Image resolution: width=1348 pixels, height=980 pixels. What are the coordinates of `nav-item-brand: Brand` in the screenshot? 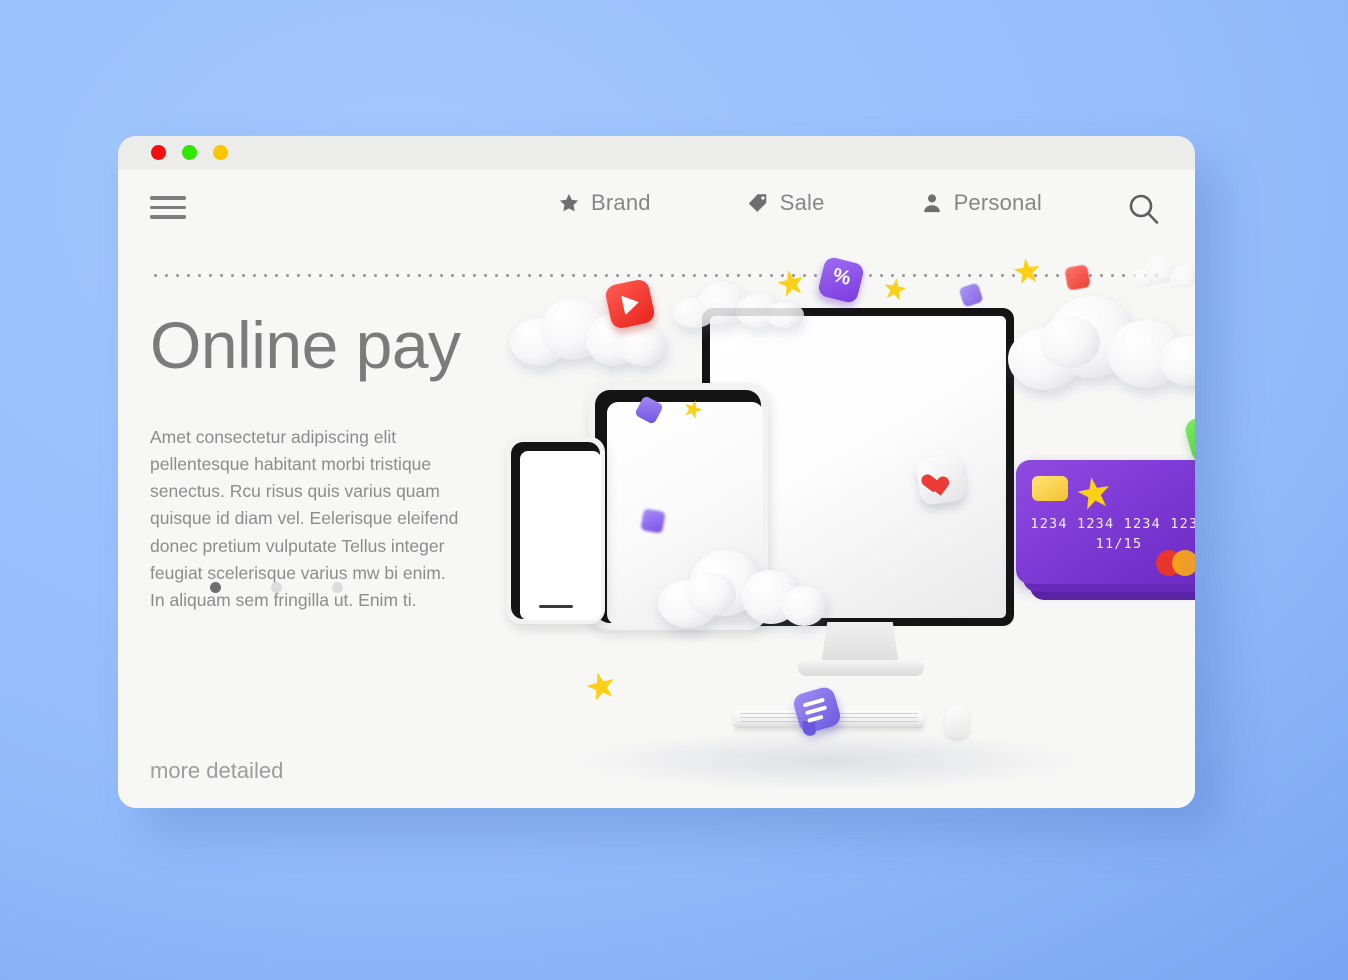 It's located at (604, 203).